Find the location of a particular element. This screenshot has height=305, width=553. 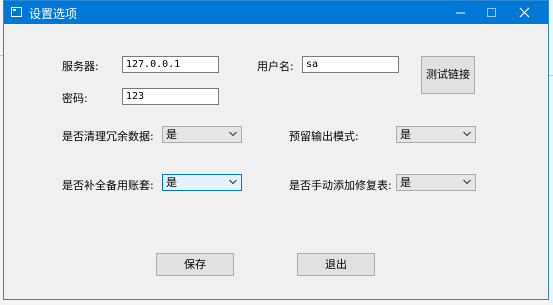

fill-backup-value: 是 is located at coordinates (171, 182).